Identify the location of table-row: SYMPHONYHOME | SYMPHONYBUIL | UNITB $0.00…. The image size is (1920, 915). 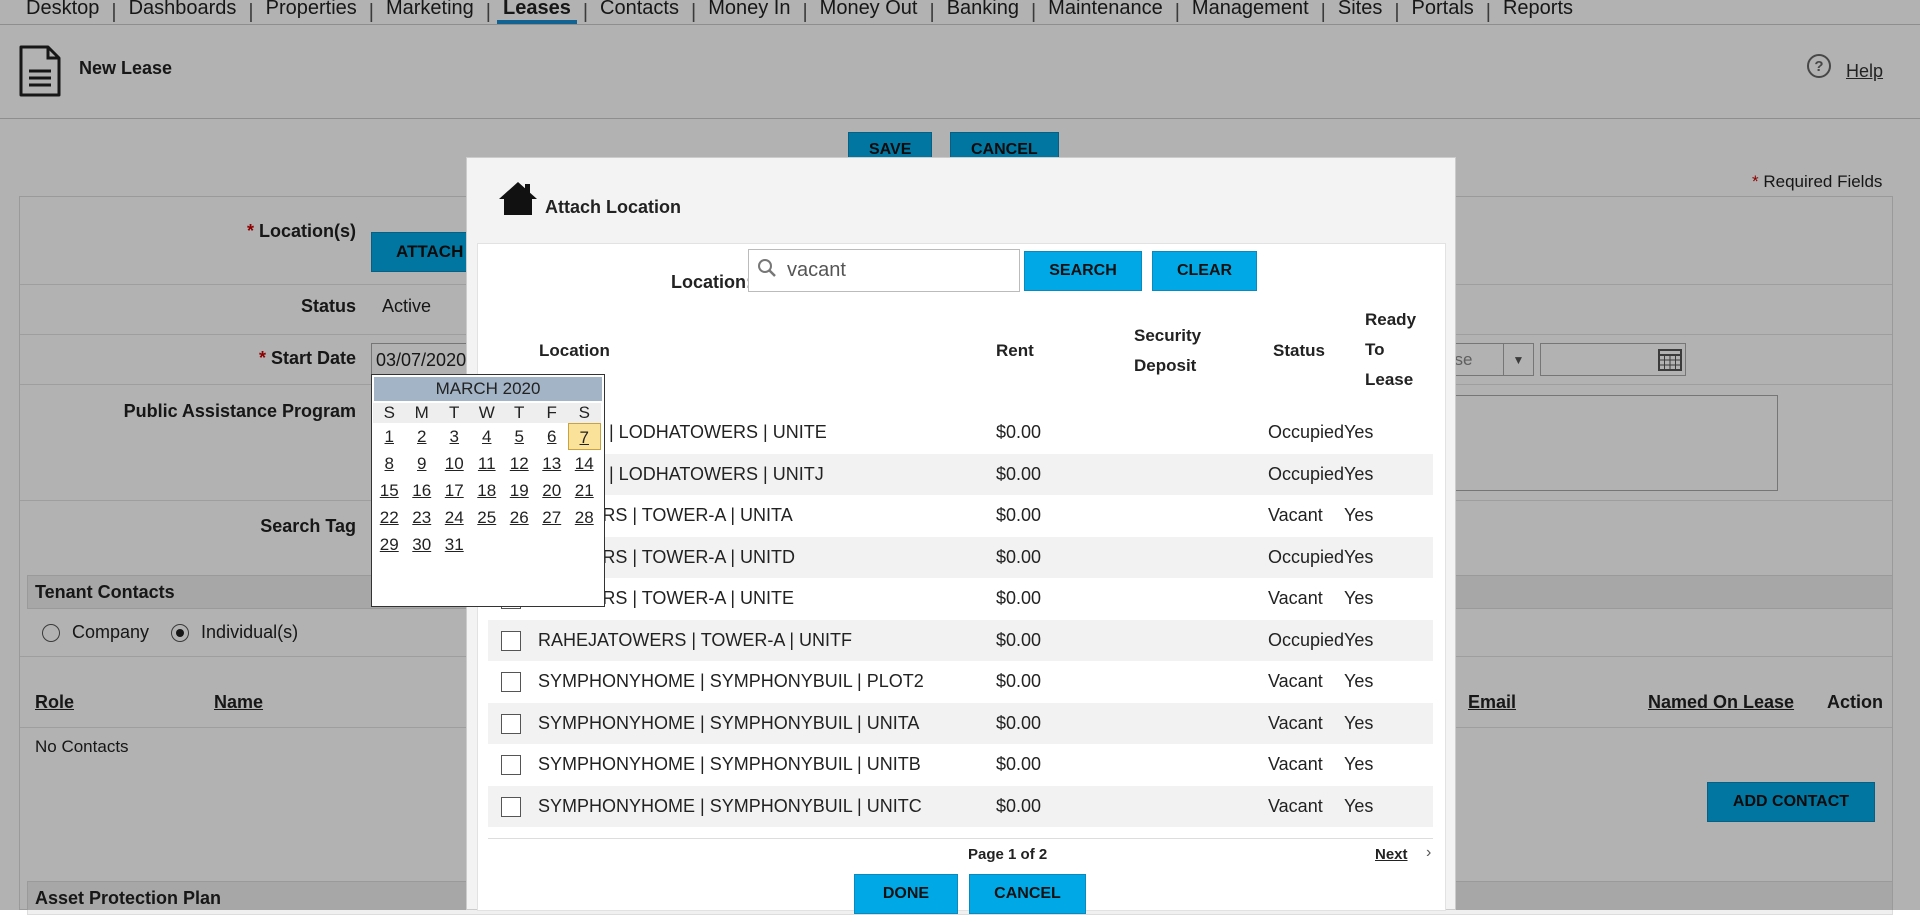
(960, 765).